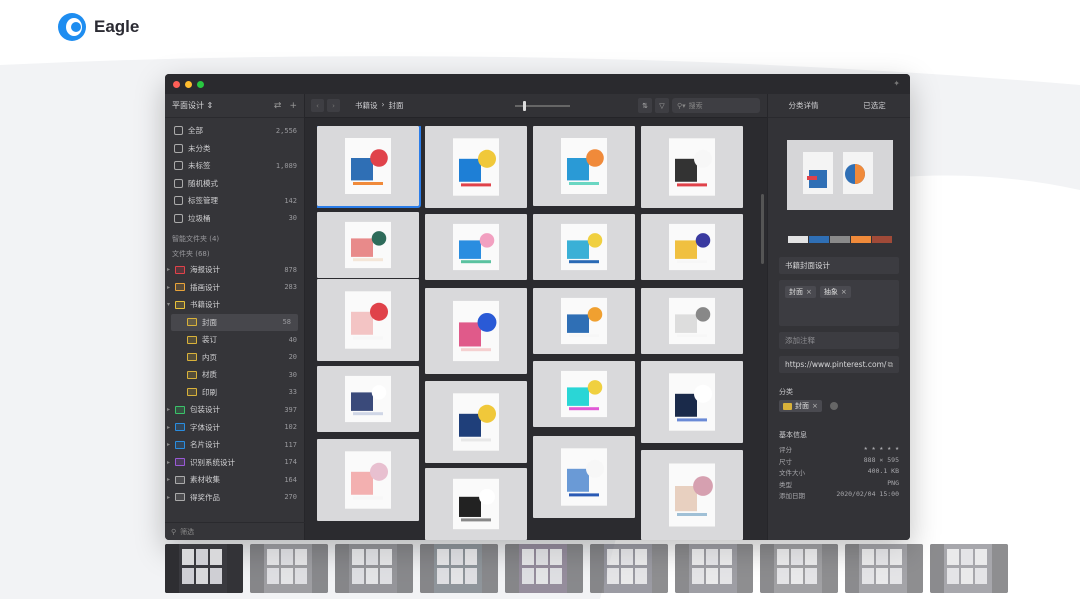 This screenshot has height=599, width=1080. What do you see at coordinates (317, 105) in the screenshot?
I see `back-button: ‹` at bounding box center [317, 105].